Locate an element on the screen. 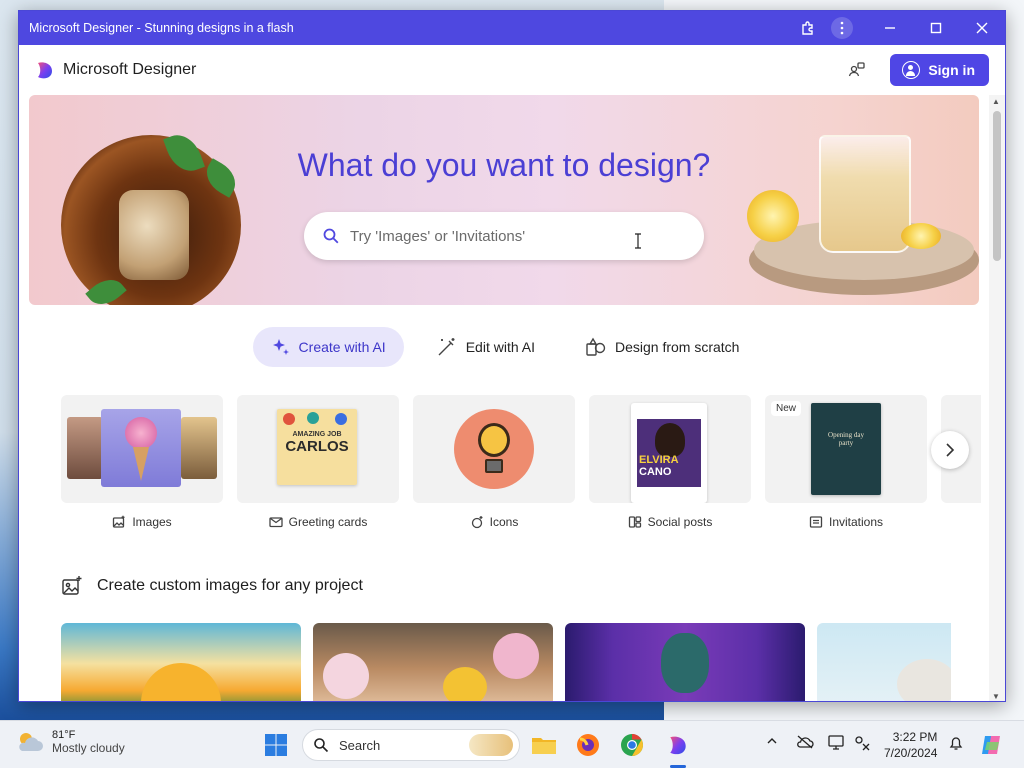 The image size is (1024, 768). category-icons: Icons is located at coordinates (494, 462).